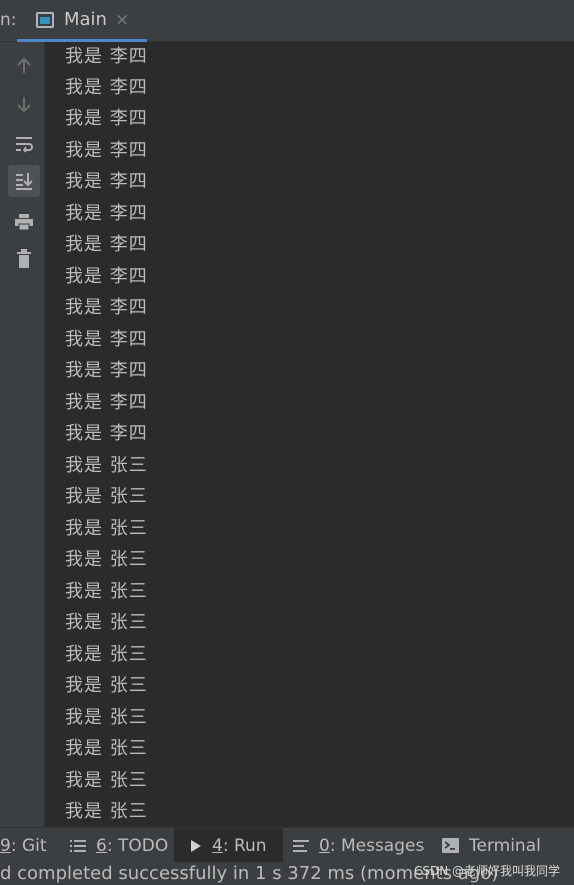 This screenshot has width=574, height=885. What do you see at coordinates (450, 845) in the screenshot?
I see `terminal-icon` at bounding box center [450, 845].